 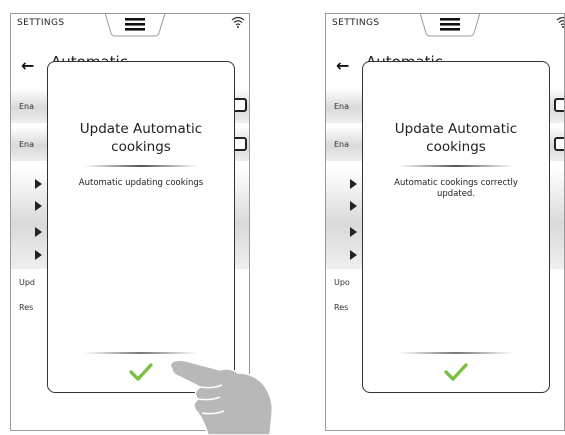 I want to click on pointing-hand-icon, so click(x=221, y=397).